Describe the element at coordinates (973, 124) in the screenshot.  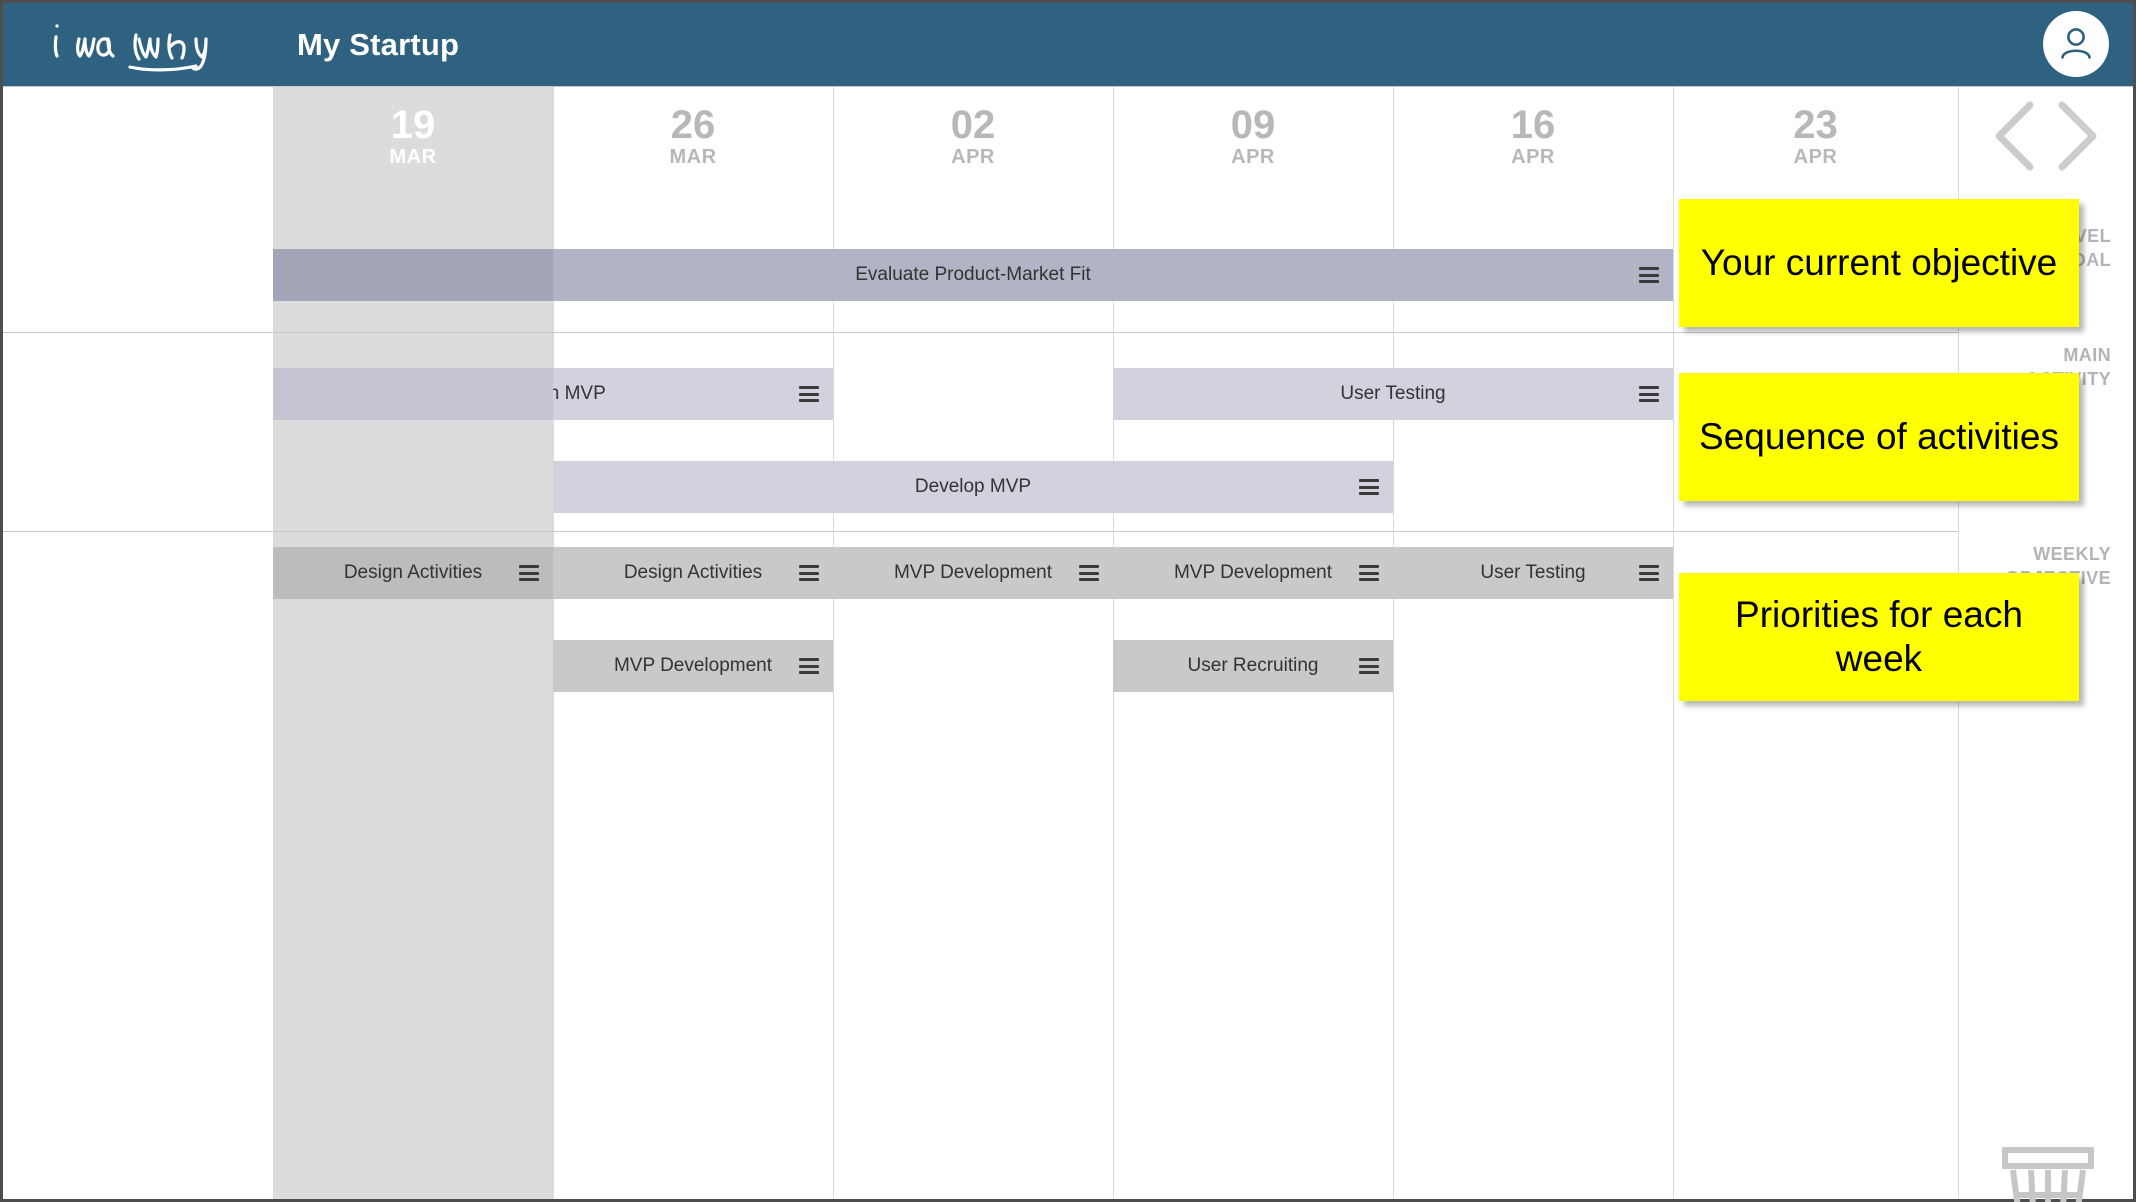
I see `date-day: 02` at that location.